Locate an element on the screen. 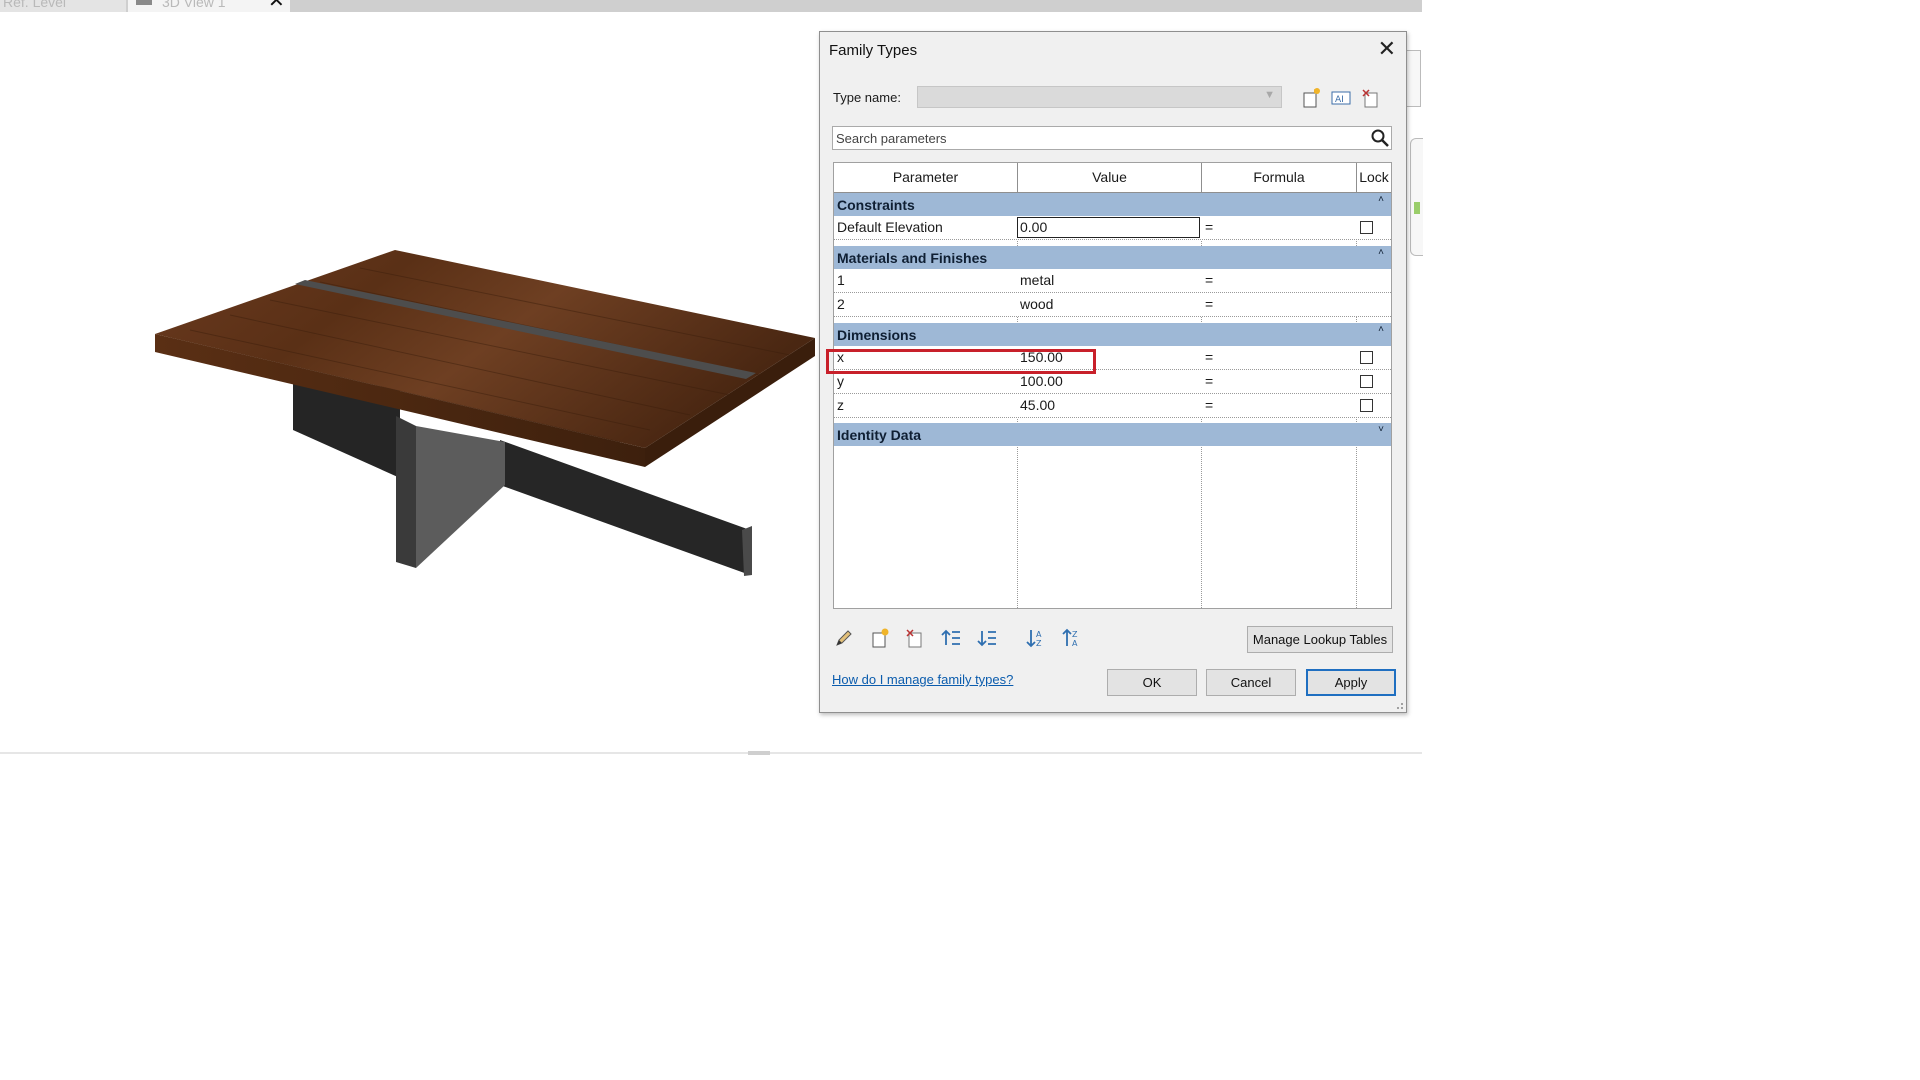 This screenshot has height=1080, width=1920. apply-button: Apply is located at coordinates (1351, 682).